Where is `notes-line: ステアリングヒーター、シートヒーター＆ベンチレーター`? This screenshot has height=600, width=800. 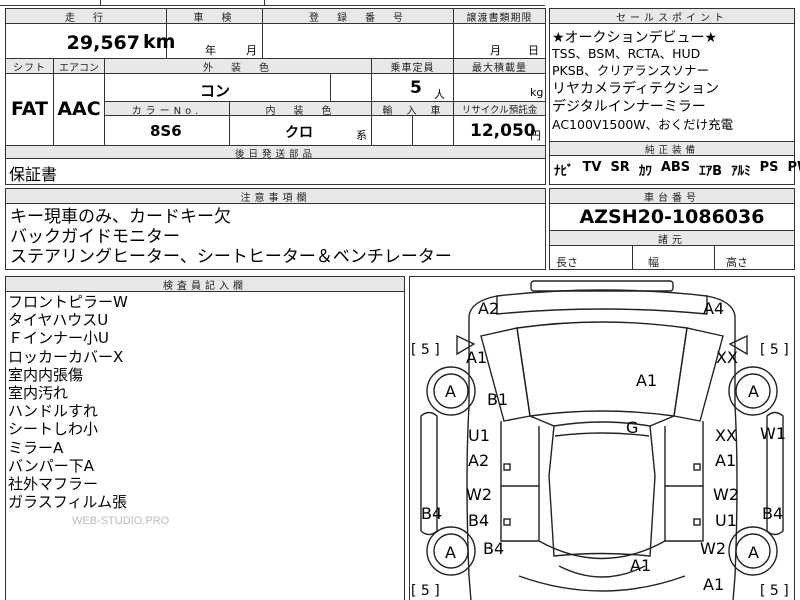 notes-line: ステアリングヒーター、シートヒーター＆ベンチレーター is located at coordinates (231, 257).